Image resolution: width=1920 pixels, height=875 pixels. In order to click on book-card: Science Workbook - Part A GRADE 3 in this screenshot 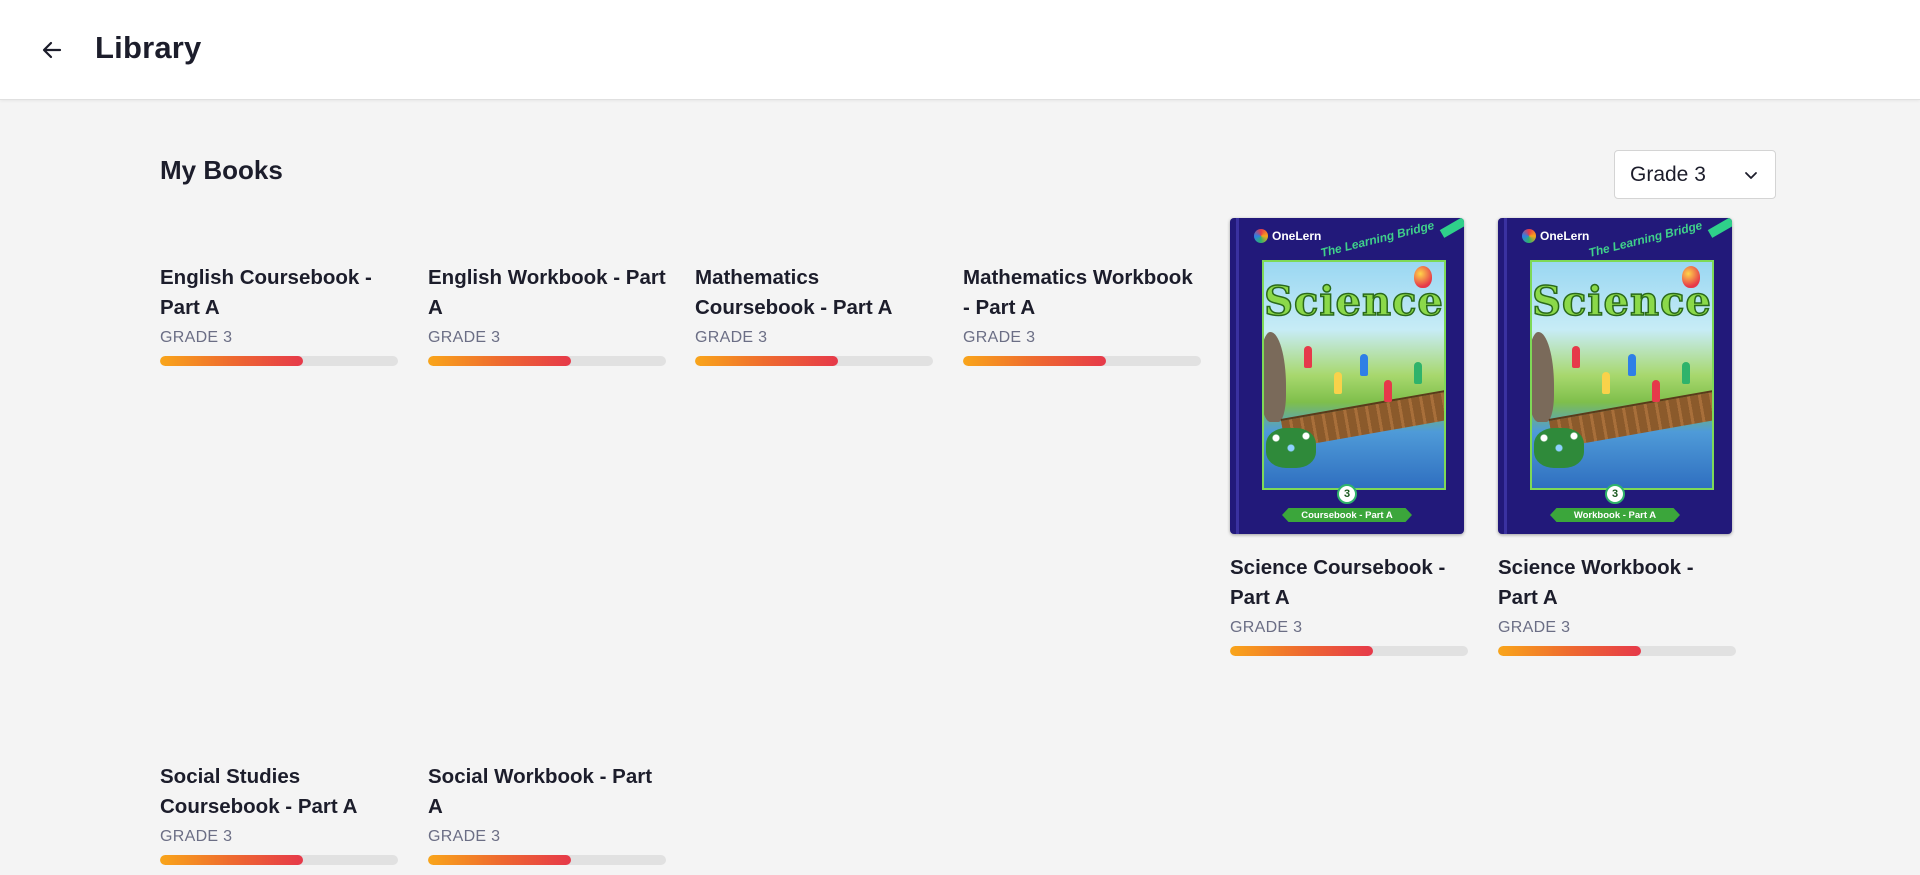, I will do `click(1618, 604)`.